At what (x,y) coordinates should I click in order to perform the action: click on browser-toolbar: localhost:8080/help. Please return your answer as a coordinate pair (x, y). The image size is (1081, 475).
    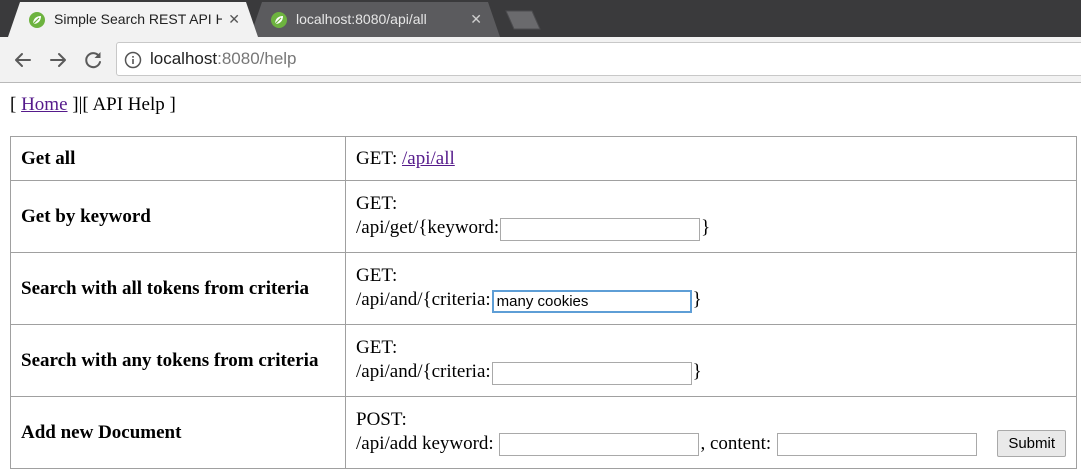
    Looking at the image, I should click on (540, 60).